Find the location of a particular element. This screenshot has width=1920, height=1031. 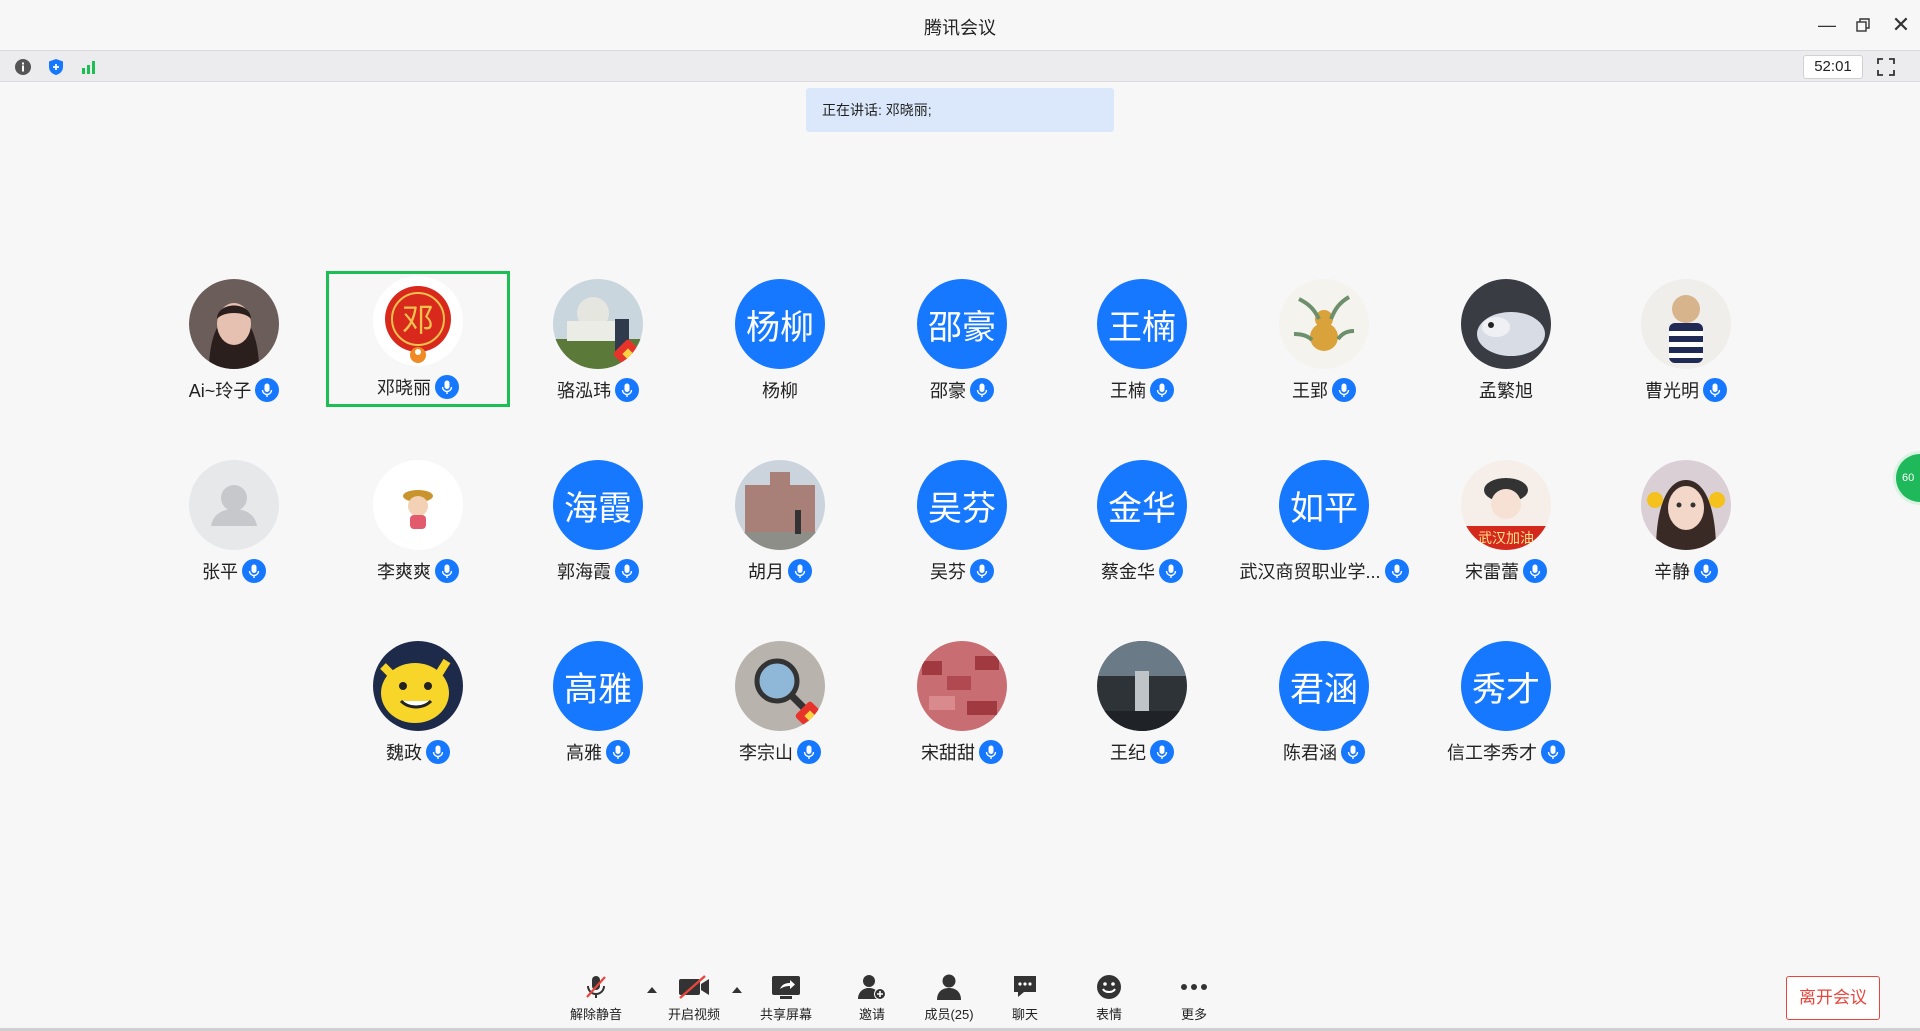

reactions-button: 表情 is located at coordinates (1109, 997).